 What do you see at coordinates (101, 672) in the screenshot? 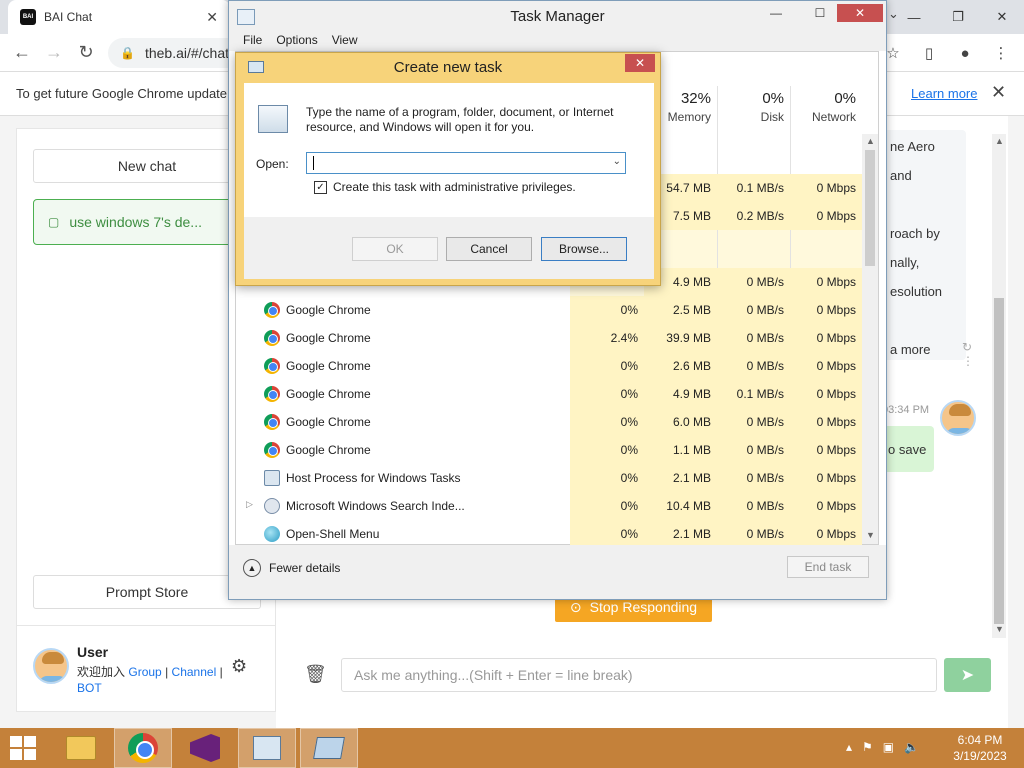
I see `join-text: 欢迎加入` at bounding box center [101, 672].